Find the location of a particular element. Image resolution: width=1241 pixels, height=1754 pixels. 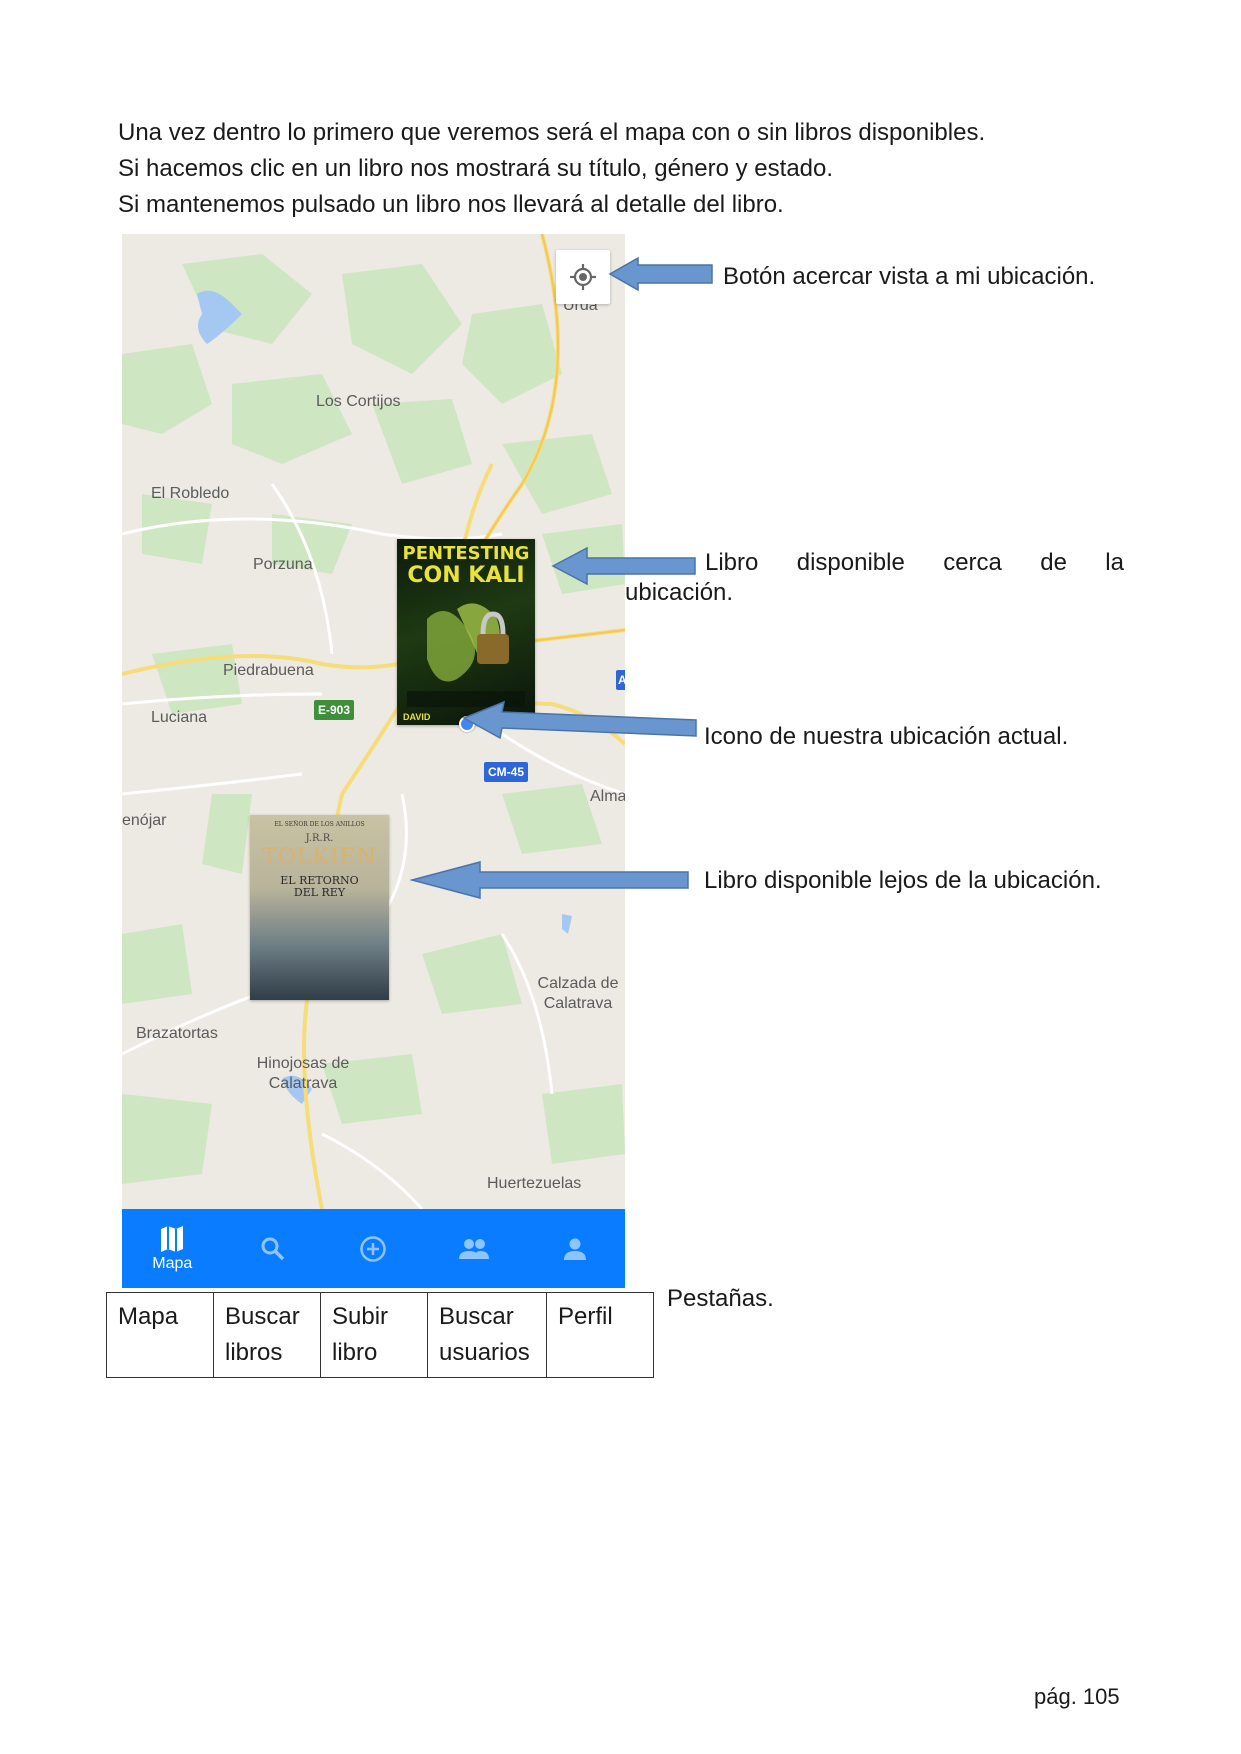

cell-line: Perfil is located at coordinates (585, 1316).